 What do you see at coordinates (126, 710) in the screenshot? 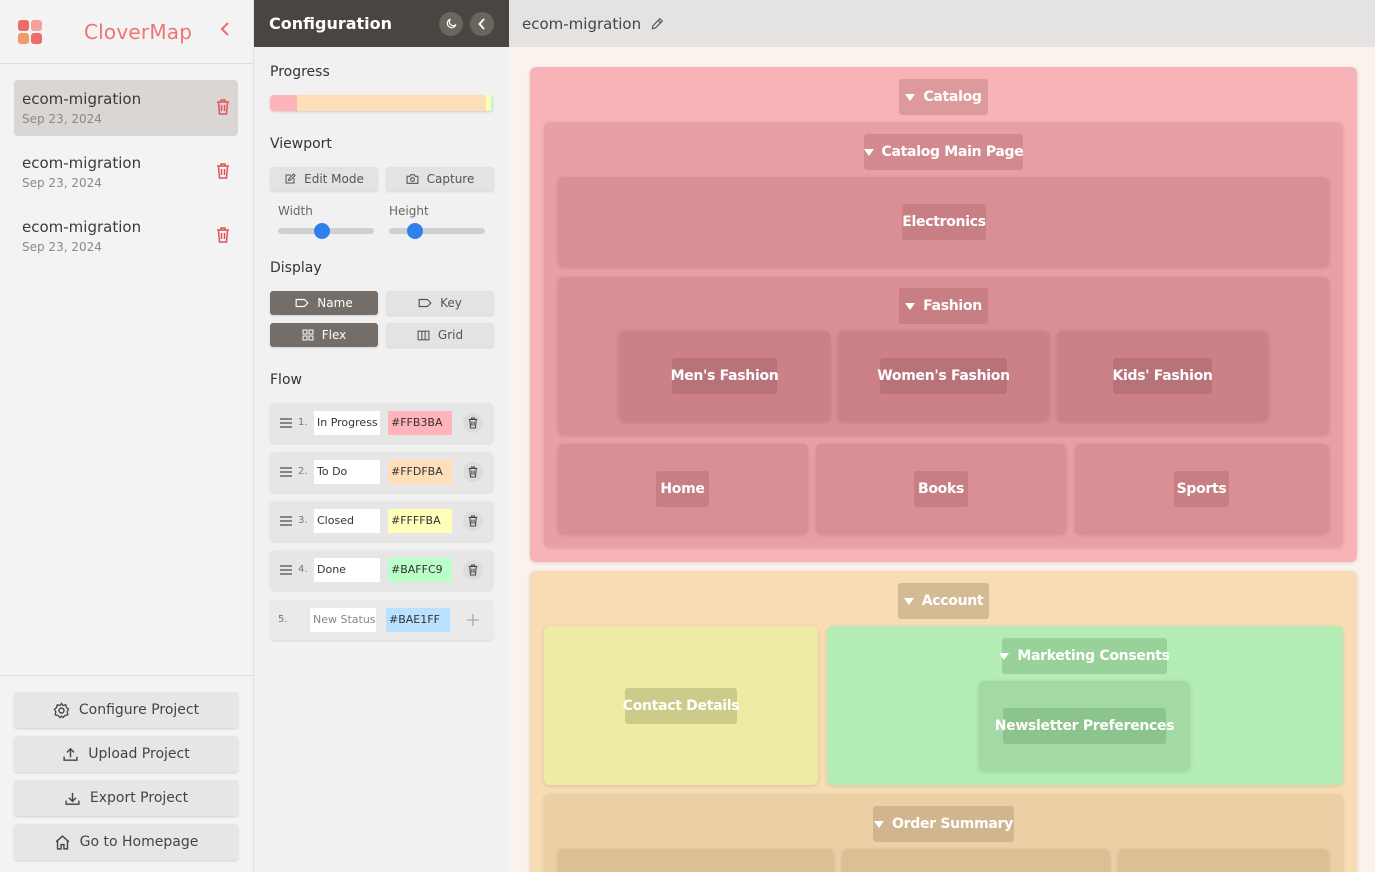
I see `configure-project-button: Configure Project` at bounding box center [126, 710].